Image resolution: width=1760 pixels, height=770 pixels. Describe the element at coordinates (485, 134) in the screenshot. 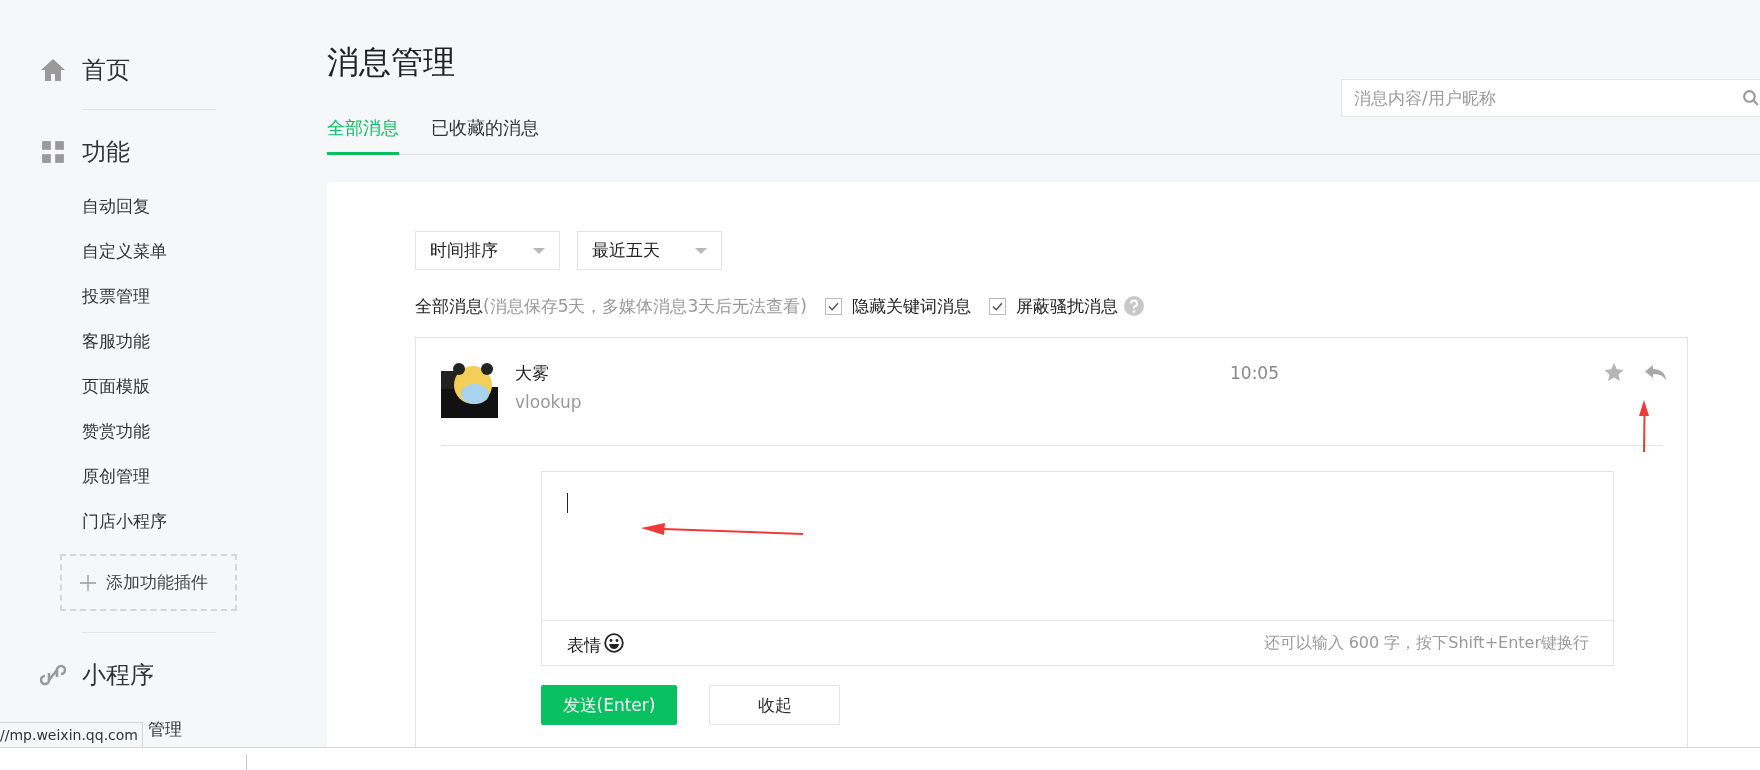

I see `tab: 已收藏的消息` at that location.